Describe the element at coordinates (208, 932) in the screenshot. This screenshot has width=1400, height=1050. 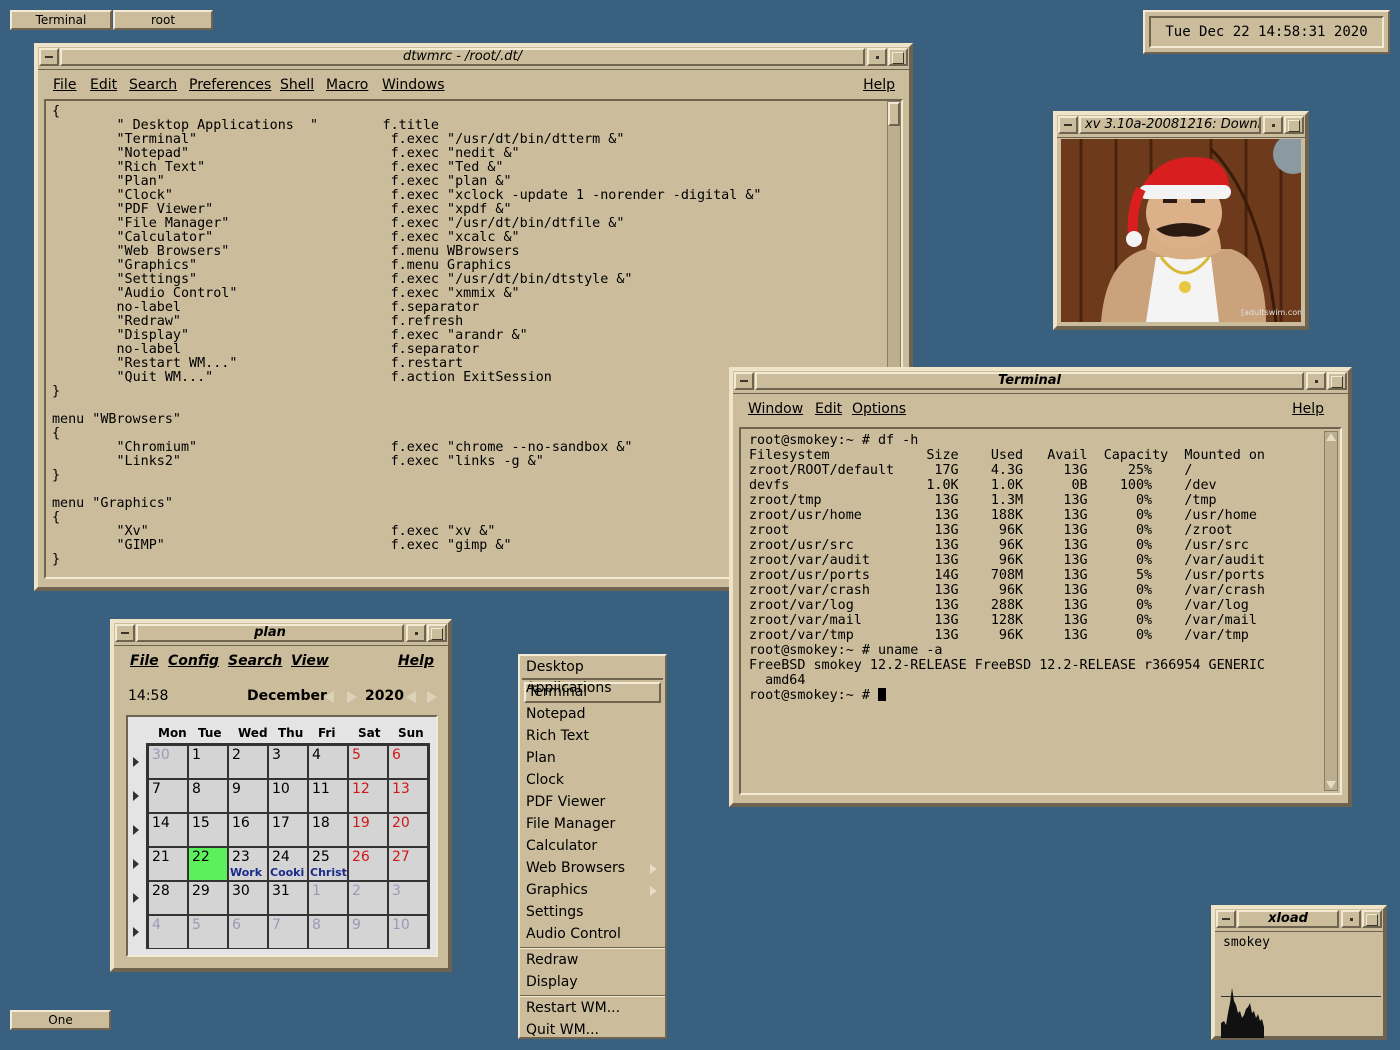
I see `day-cell: 5` at that location.